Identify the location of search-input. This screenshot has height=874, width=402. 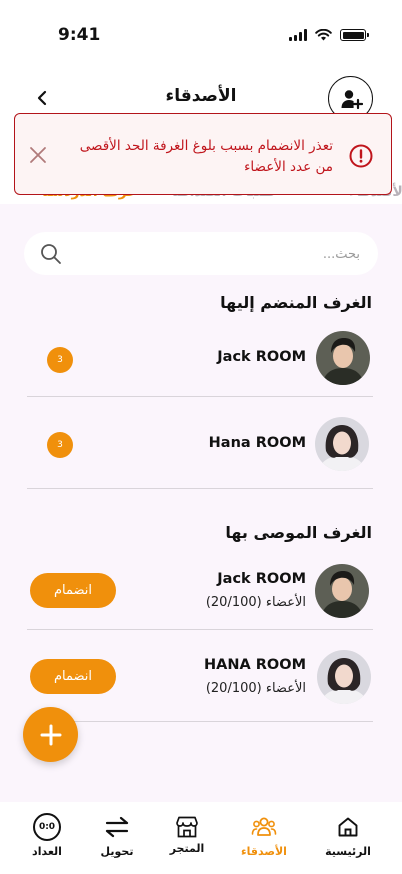
(227, 254).